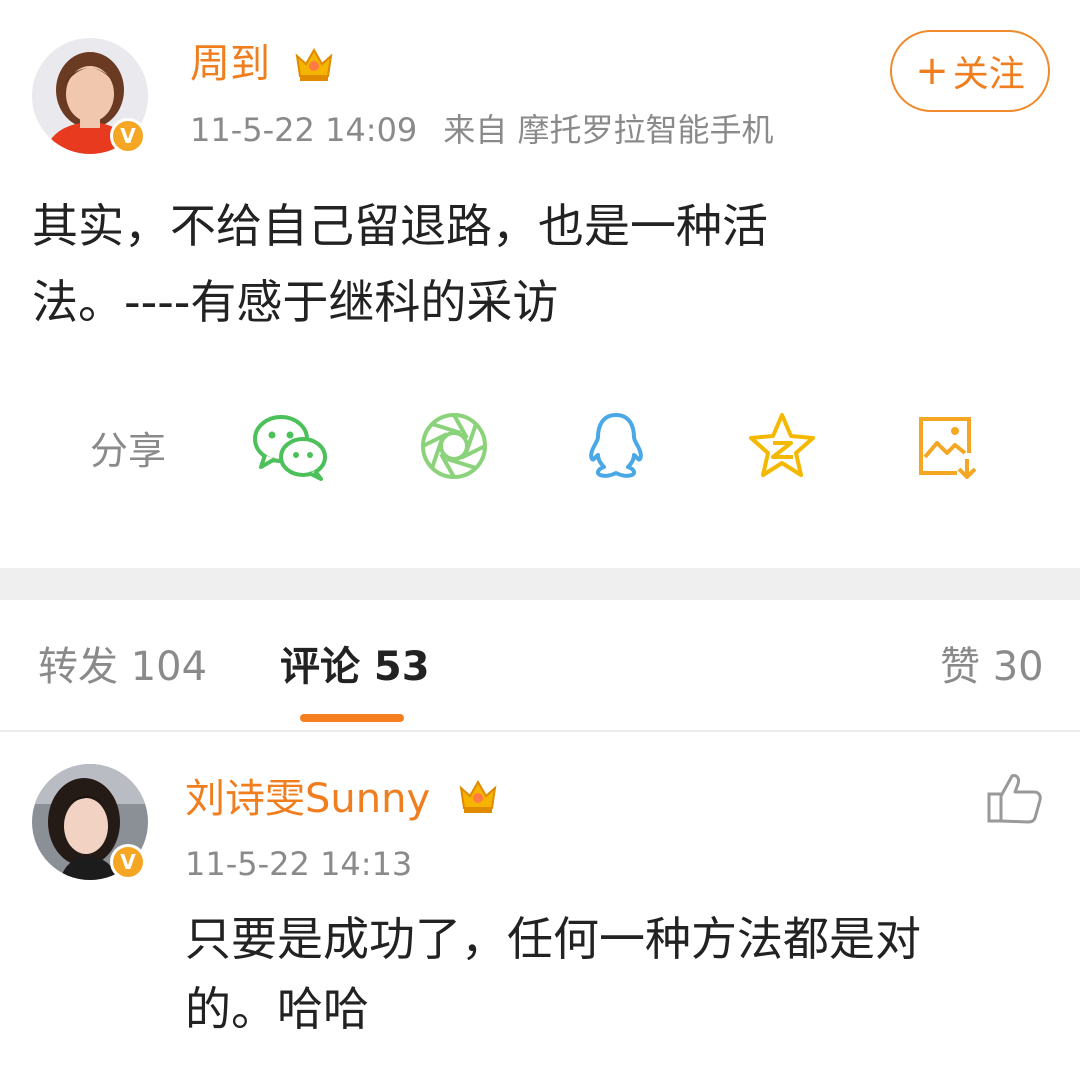 The width and height of the screenshot is (1080, 1067). I want to click on wechat-icon, so click(290, 446).